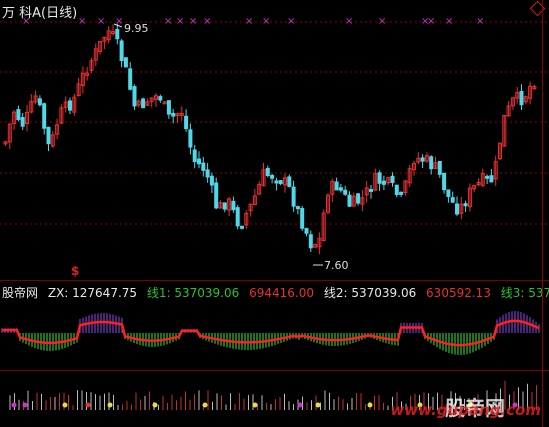 The height and width of the screenshot is (427, 549). Describe the element at coordinates (458, 293) in the screenshot. I see `value-b: 630592.13` at that location.